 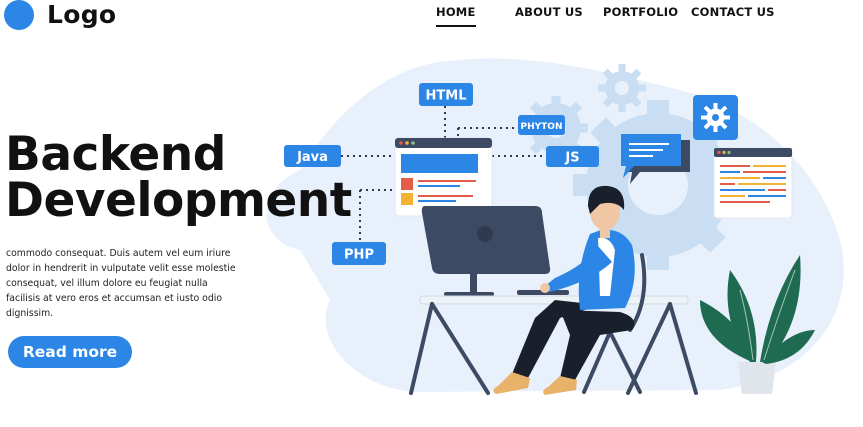 I want to click on code-window-center, so click(x=443, y=177).